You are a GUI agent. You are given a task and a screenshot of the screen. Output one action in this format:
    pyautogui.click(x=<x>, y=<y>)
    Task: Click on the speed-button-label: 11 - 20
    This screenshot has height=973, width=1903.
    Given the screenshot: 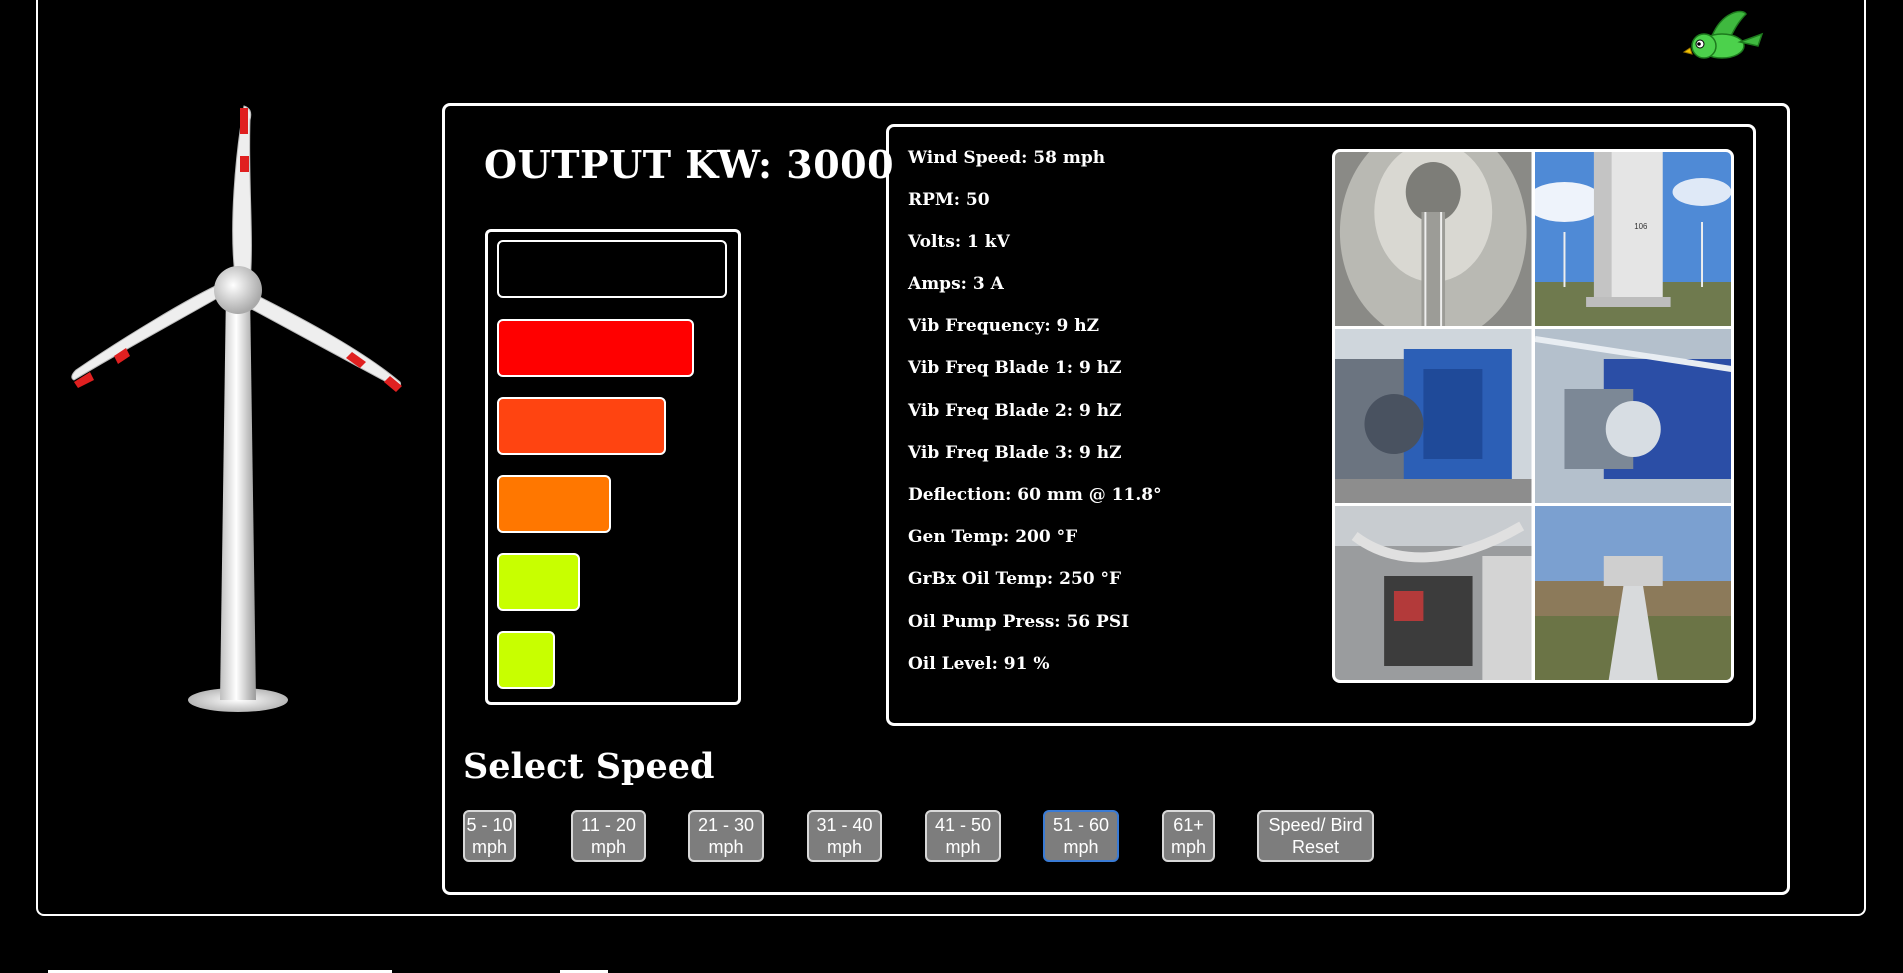 What is the action you would take?
    pyautogui.click(x=608, y=825)
    